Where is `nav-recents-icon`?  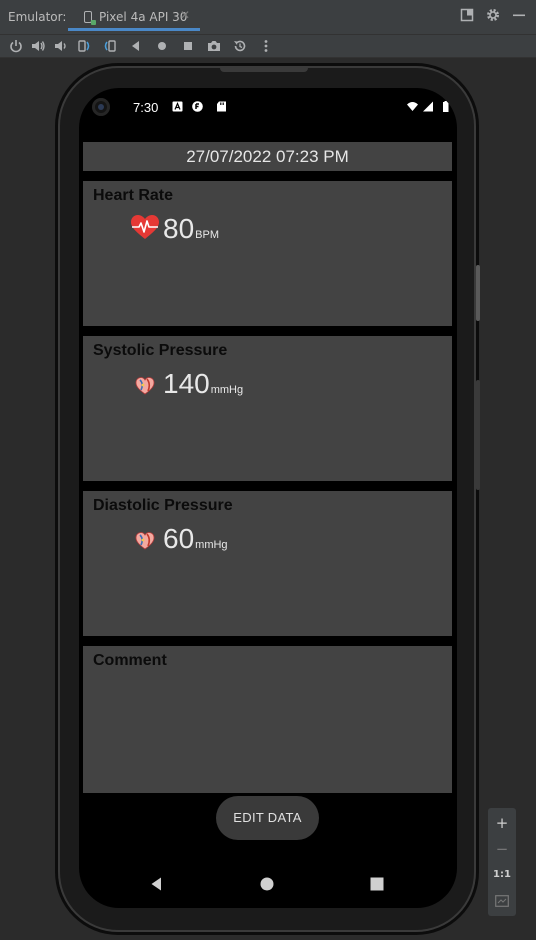 nav-recents-icon is located at coordinates (377, 884).